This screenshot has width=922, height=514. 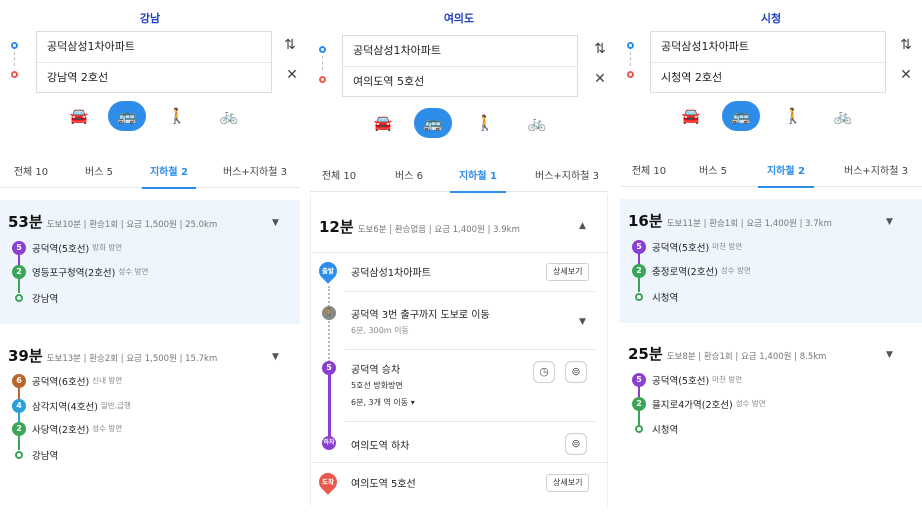 I want to click on collapse-icon: ▲, so click(x=582, y=226).